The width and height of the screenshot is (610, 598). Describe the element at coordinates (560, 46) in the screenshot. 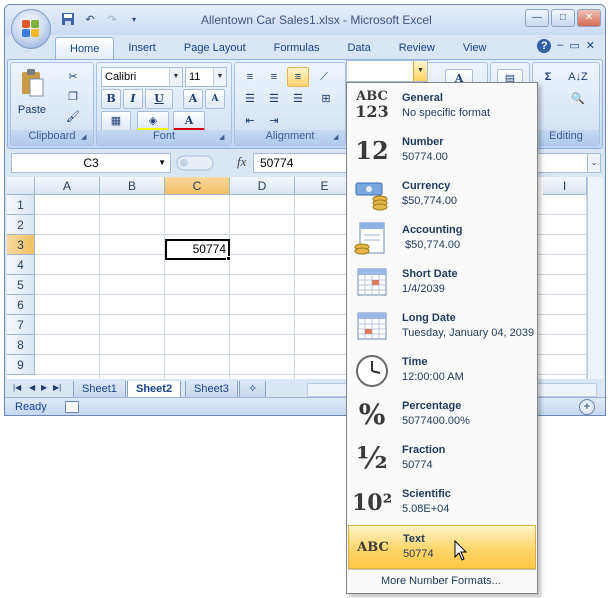

I see `workbook-minimize-button: –` at that location.